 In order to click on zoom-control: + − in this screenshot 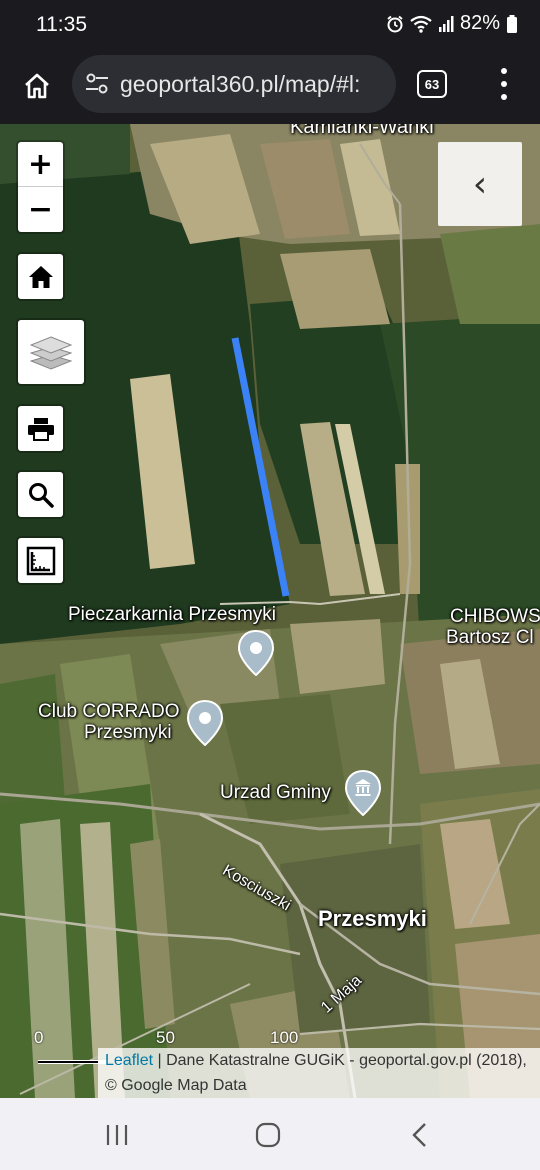, I will do `click(40, 187)`.